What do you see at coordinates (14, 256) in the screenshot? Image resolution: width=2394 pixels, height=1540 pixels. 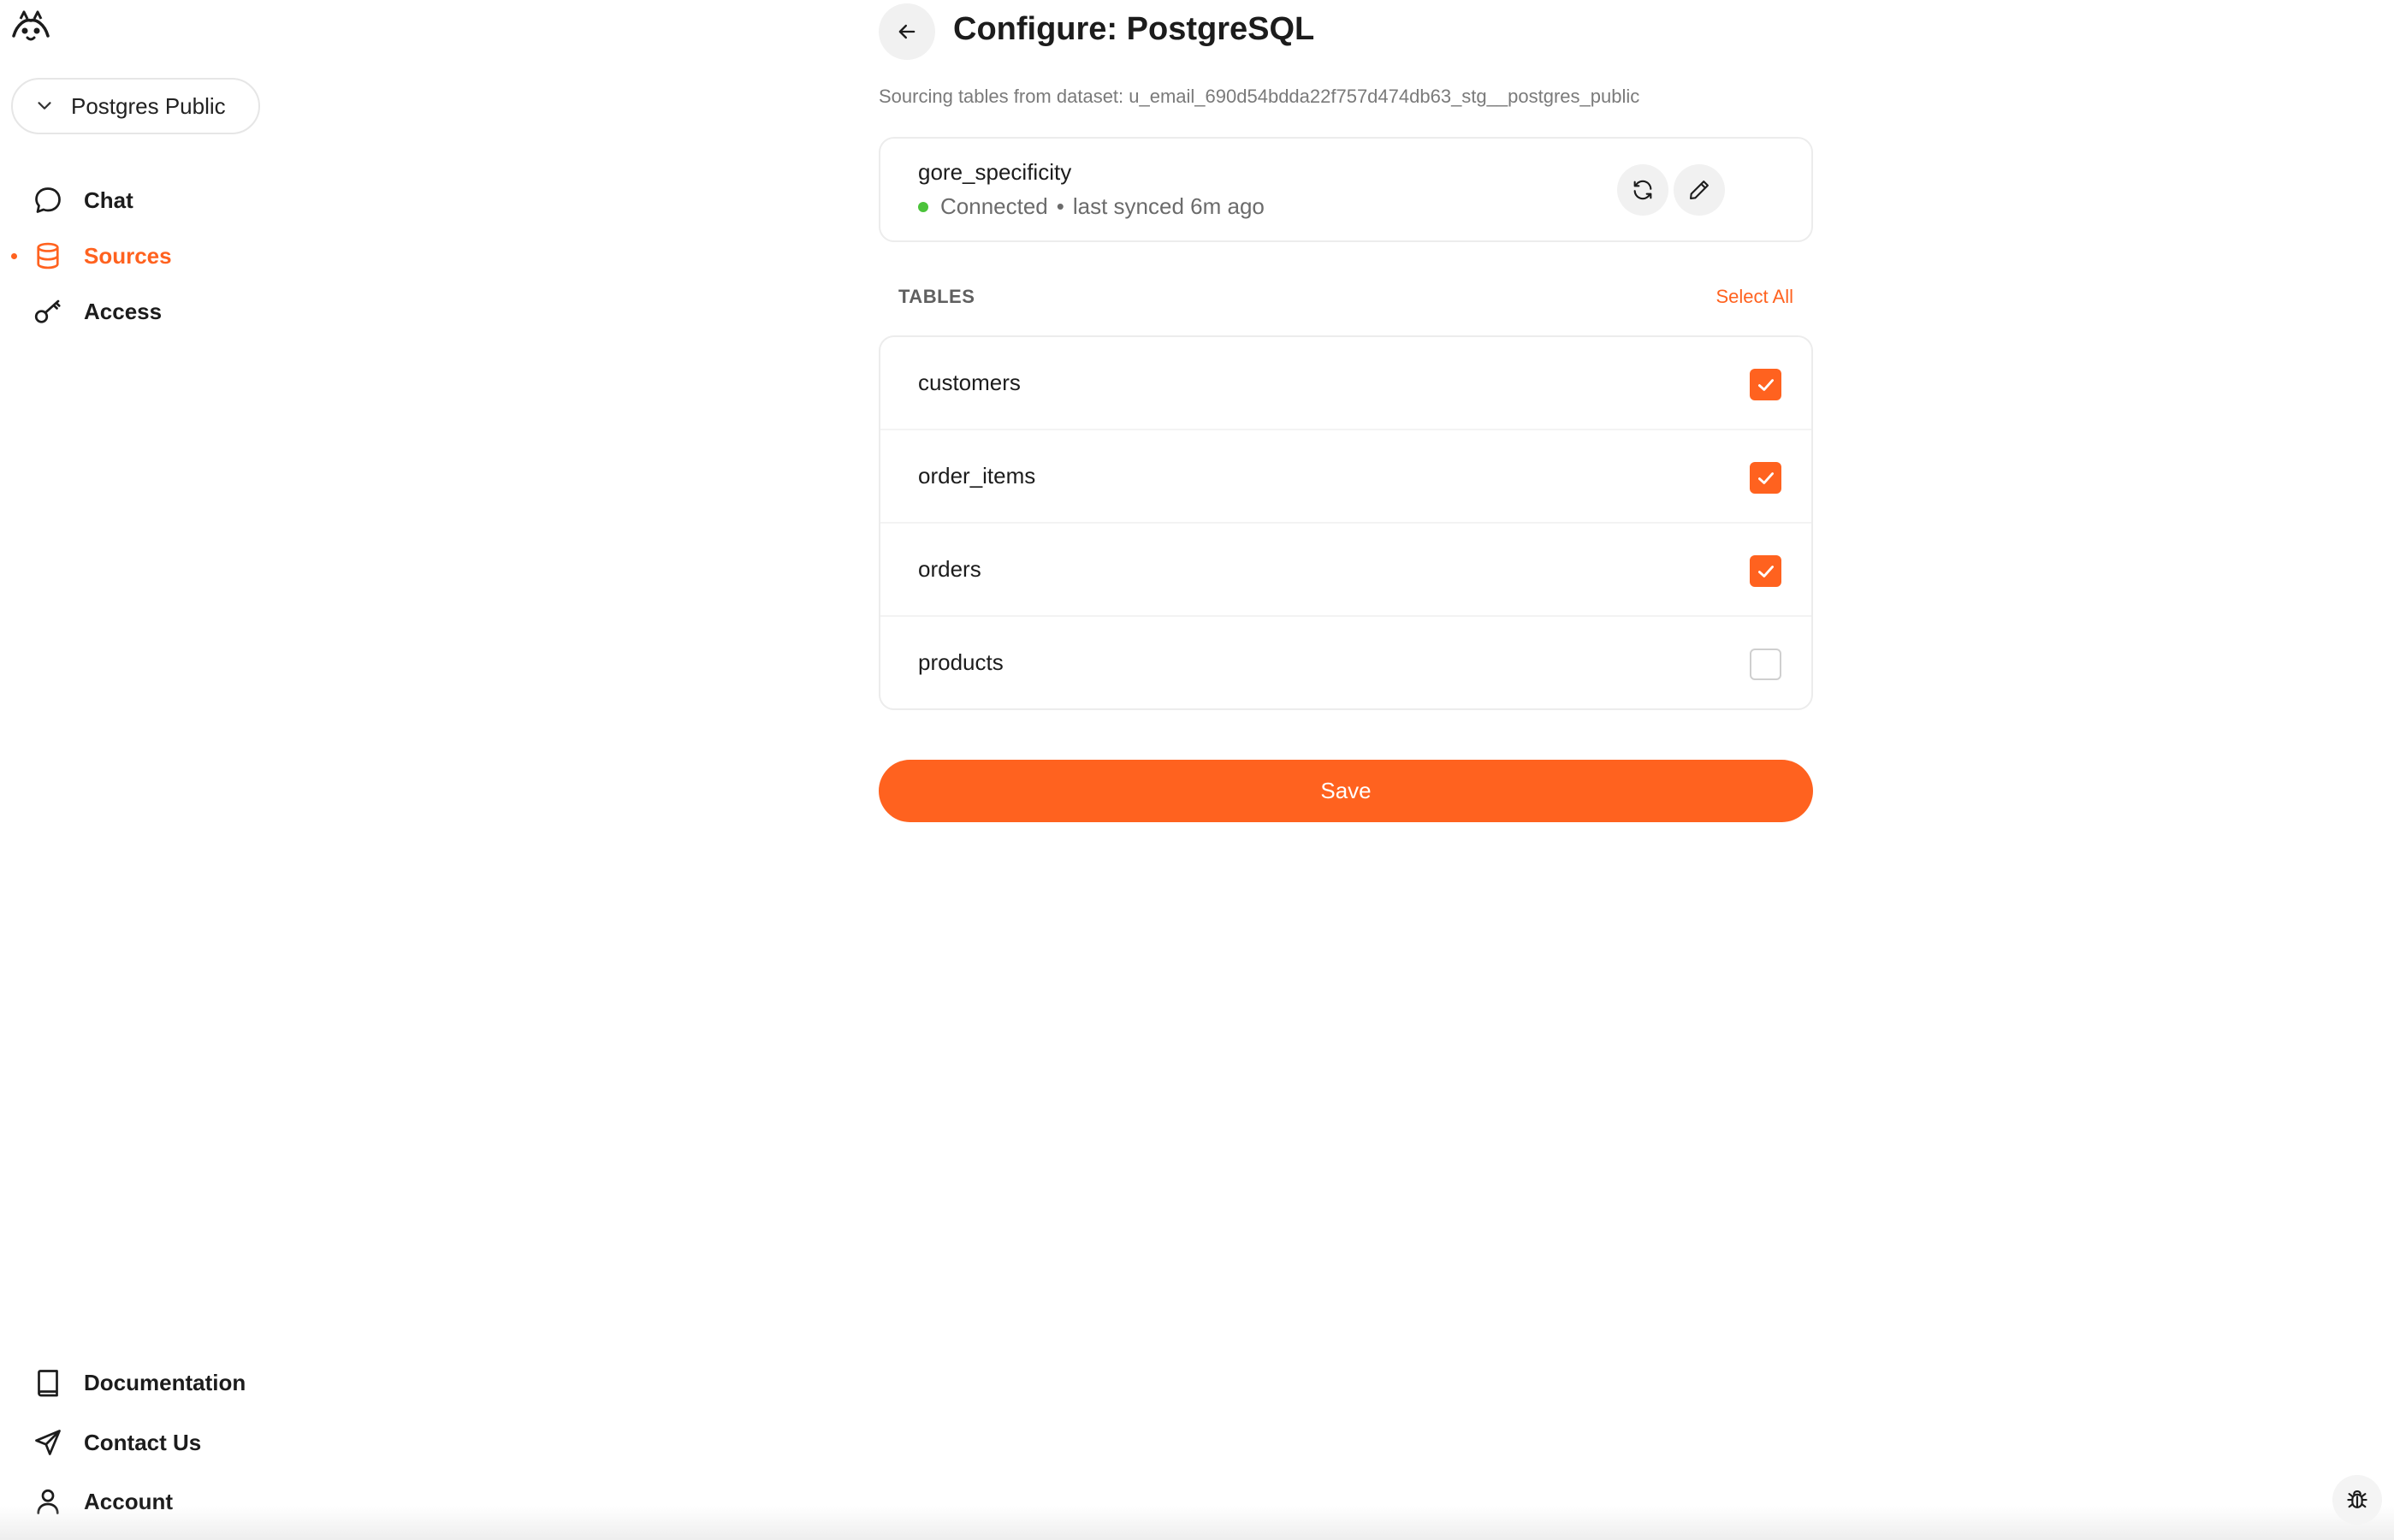 I see `active-indicator` at bounding box center [14, 256].